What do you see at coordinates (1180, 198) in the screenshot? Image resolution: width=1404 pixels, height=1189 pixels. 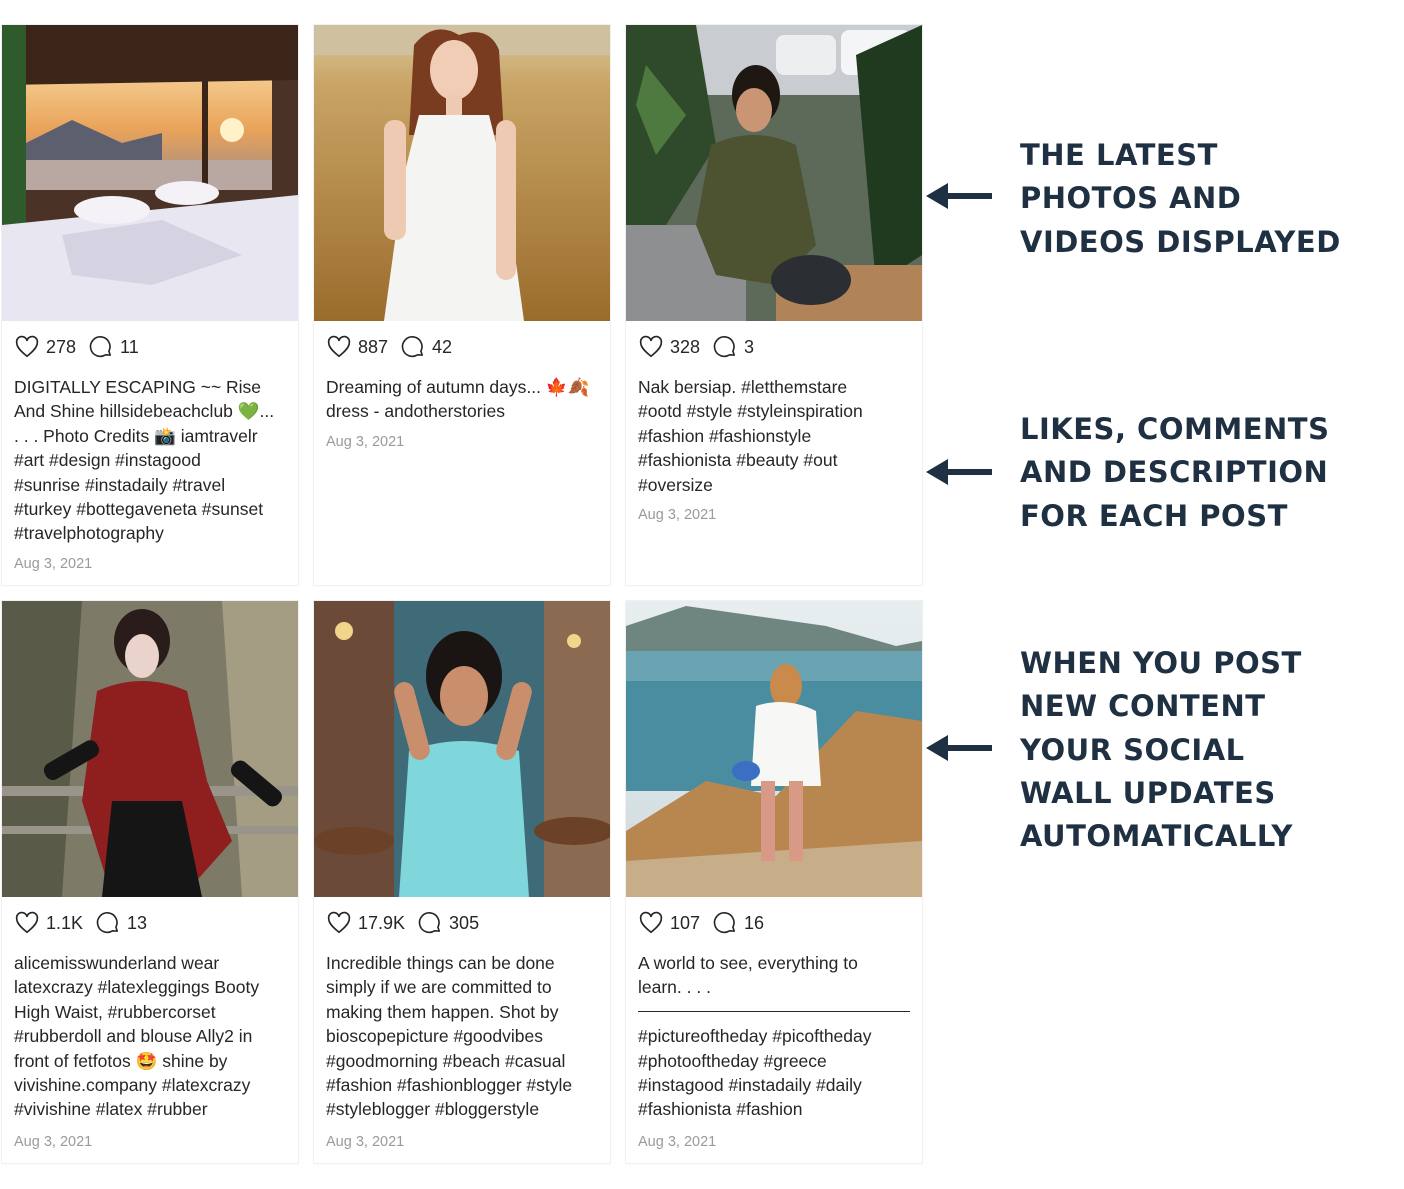 I see `annotation-latest-photos: THE LATEST PHOTOS AND VIDEOS DISPLAYED` at bounding box center [1180, 198].